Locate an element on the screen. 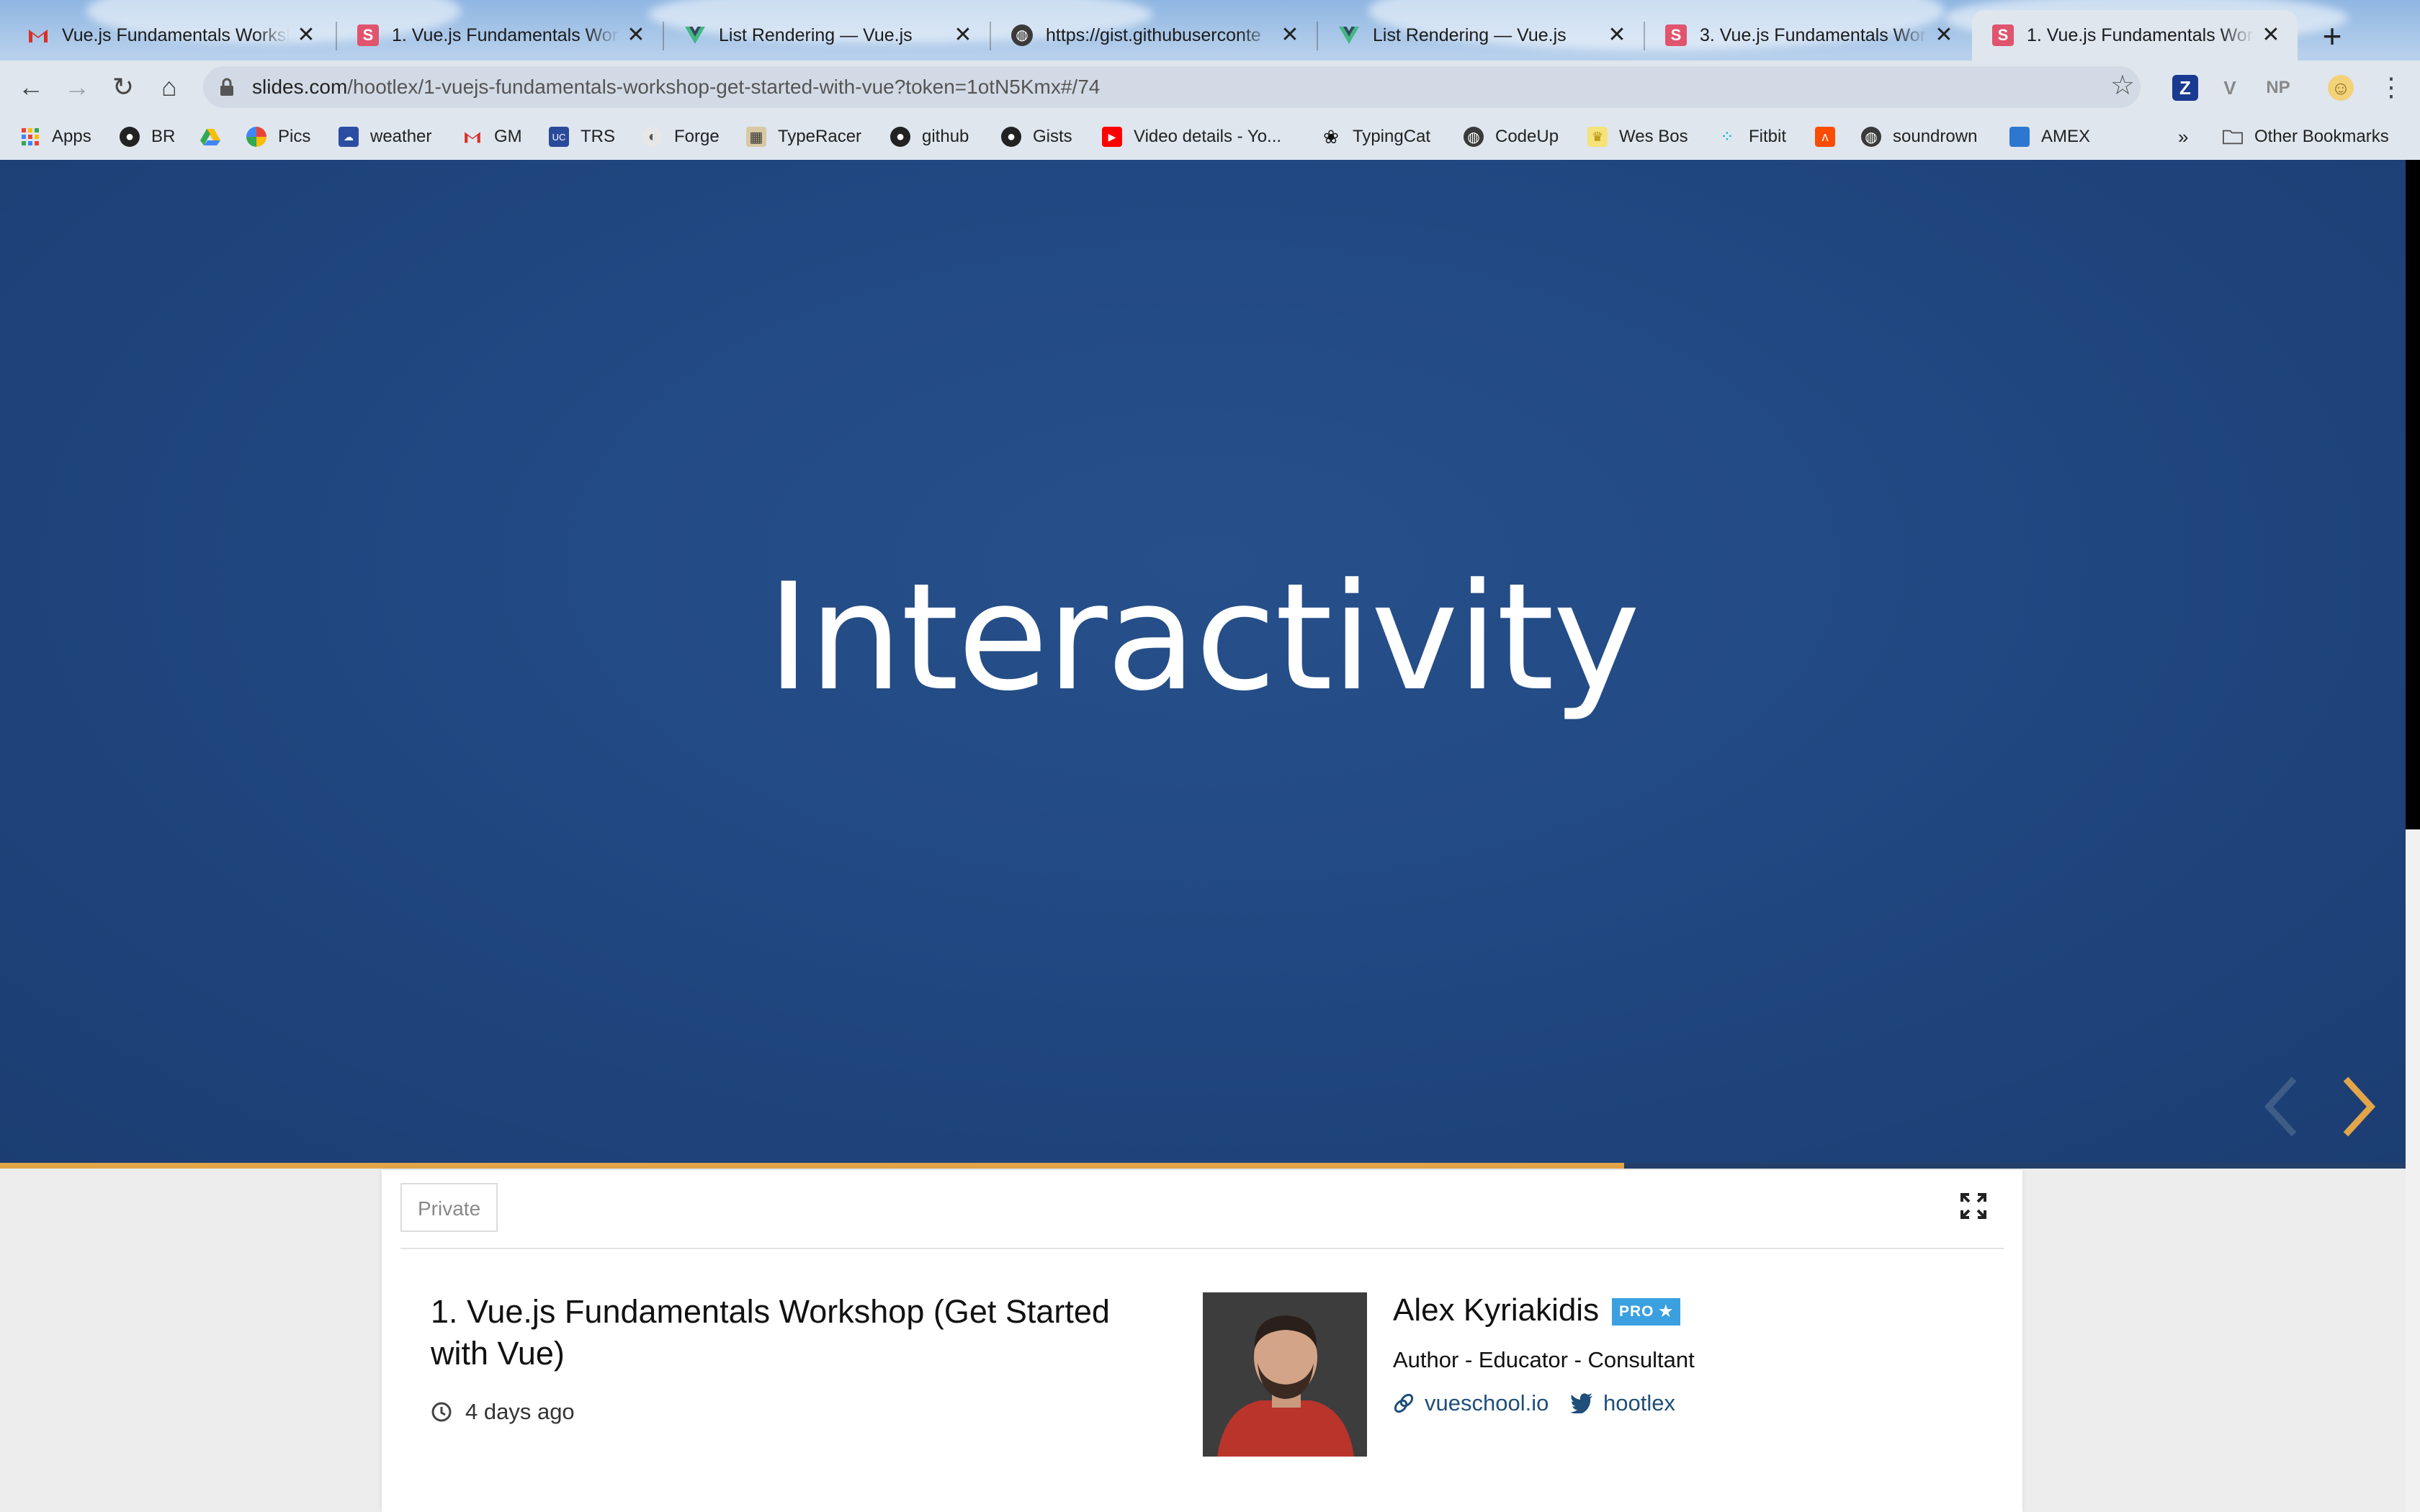  lock-icon is located at coordinates (227, 87).